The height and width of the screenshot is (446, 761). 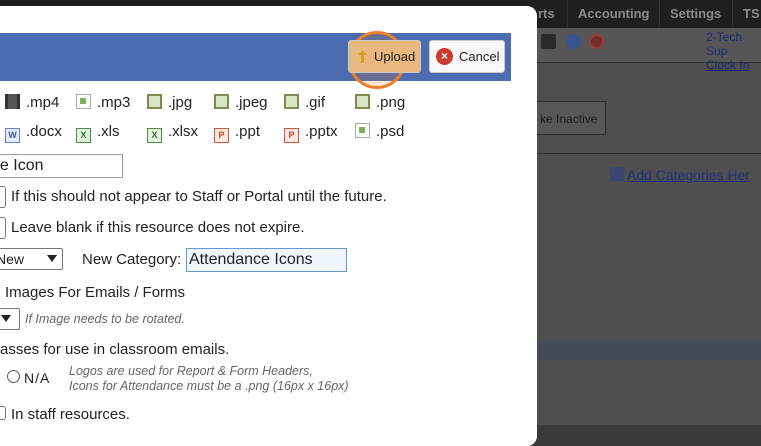 I want to click on file-type-pptx: P .pptx, so click(x=311, y=133).